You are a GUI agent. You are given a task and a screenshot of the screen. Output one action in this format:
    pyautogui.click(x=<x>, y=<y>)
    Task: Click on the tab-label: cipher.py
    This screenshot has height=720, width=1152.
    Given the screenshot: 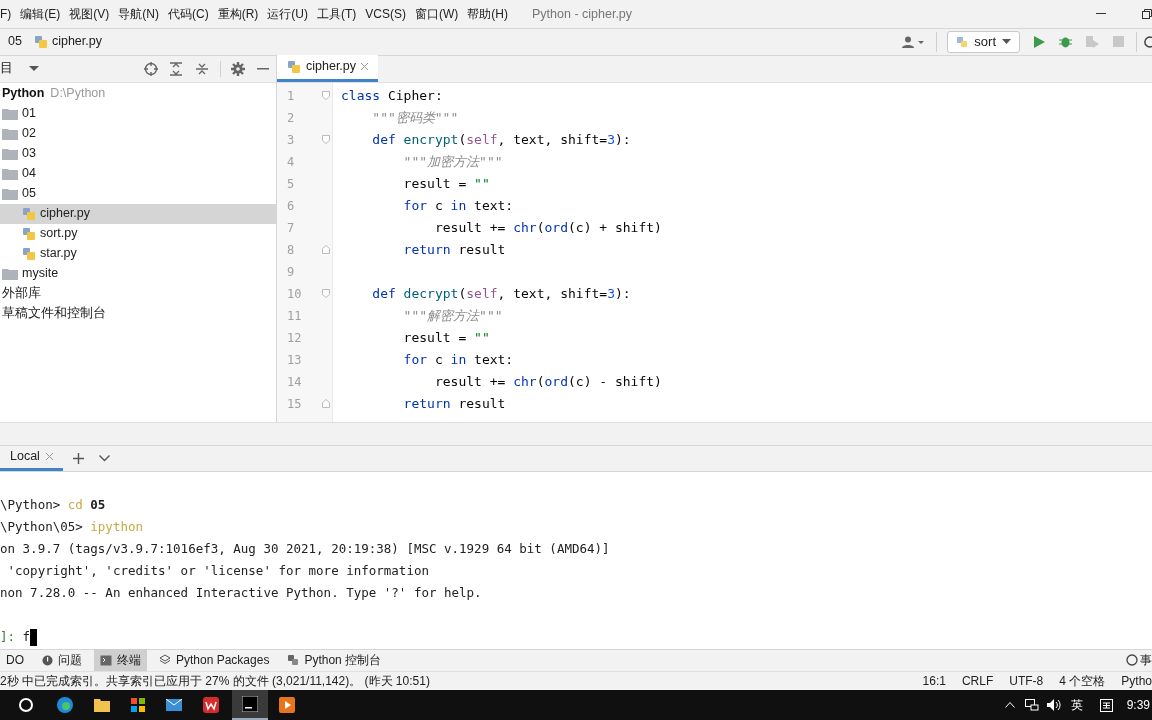 What is the action you would take?
    pyautogui.click(x=331, y=67)
    